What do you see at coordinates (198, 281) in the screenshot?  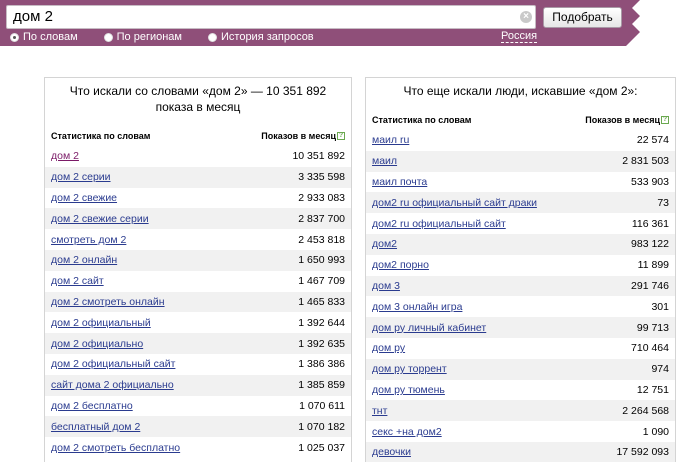 I see `table-row: дом 2 сайт 1 467 709` at bounding box center [198, 281].